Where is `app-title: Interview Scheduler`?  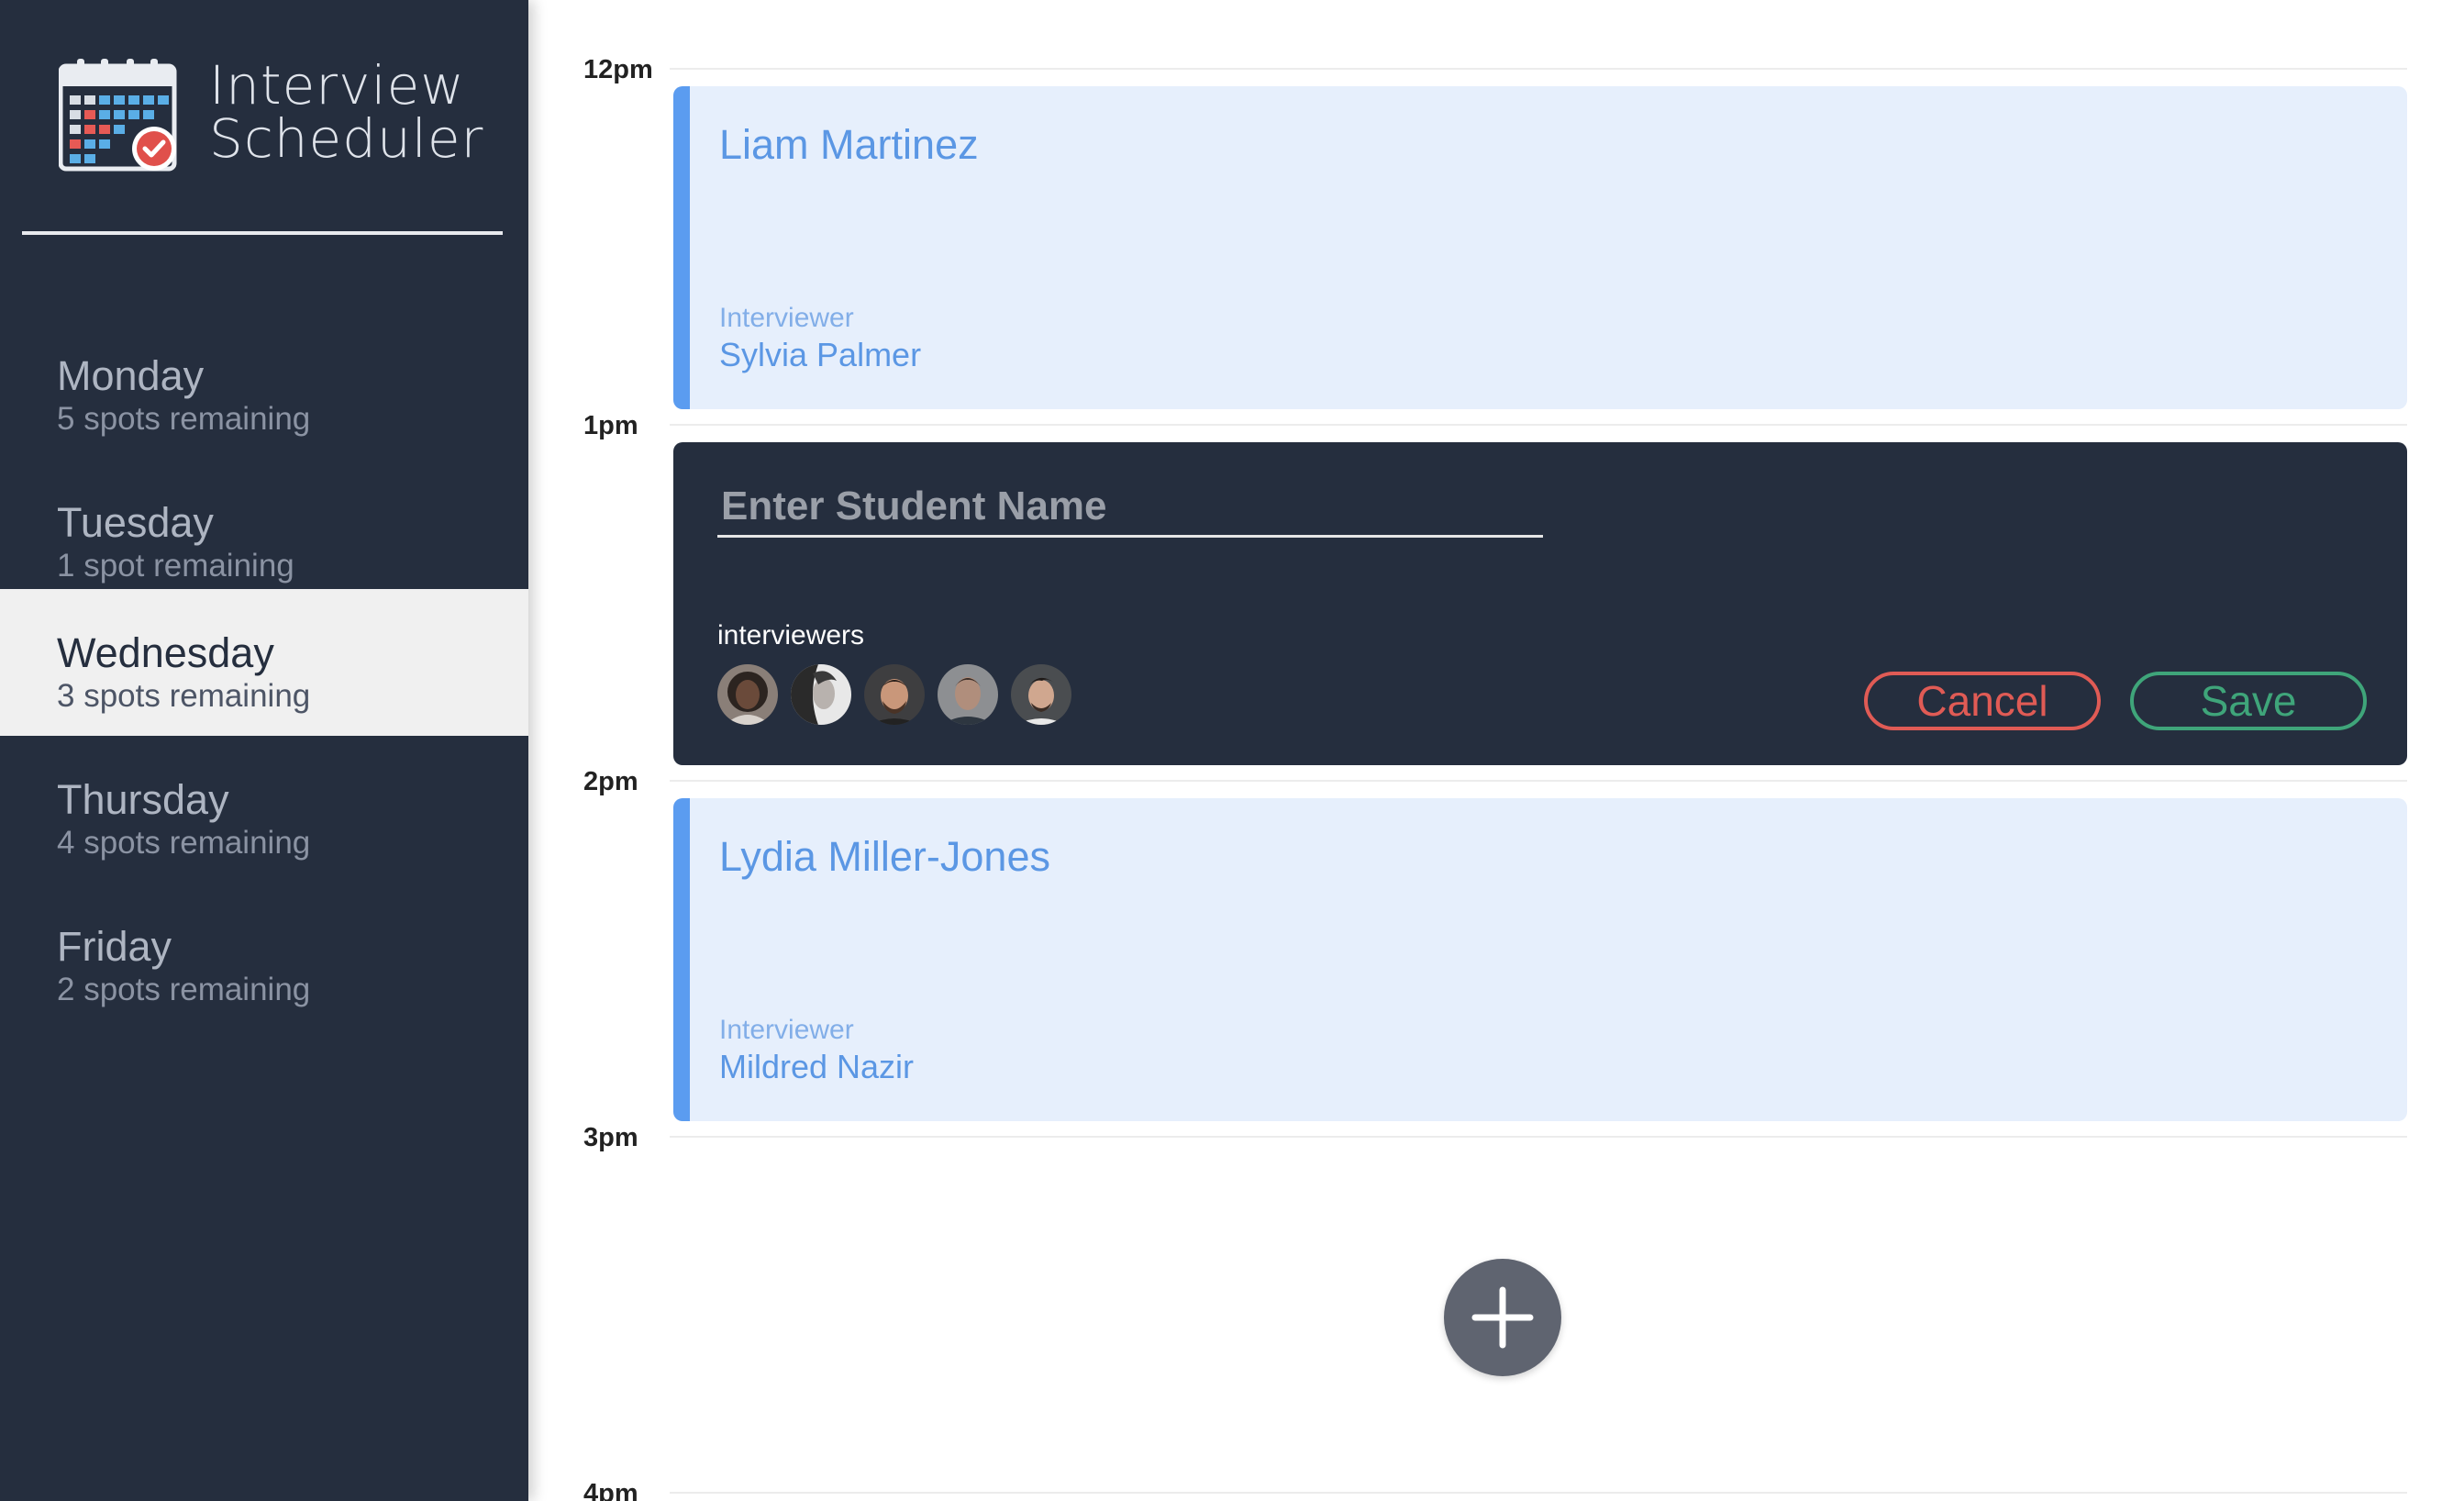
app-title: Interview Scheduler is located at coordinates (346, 112).